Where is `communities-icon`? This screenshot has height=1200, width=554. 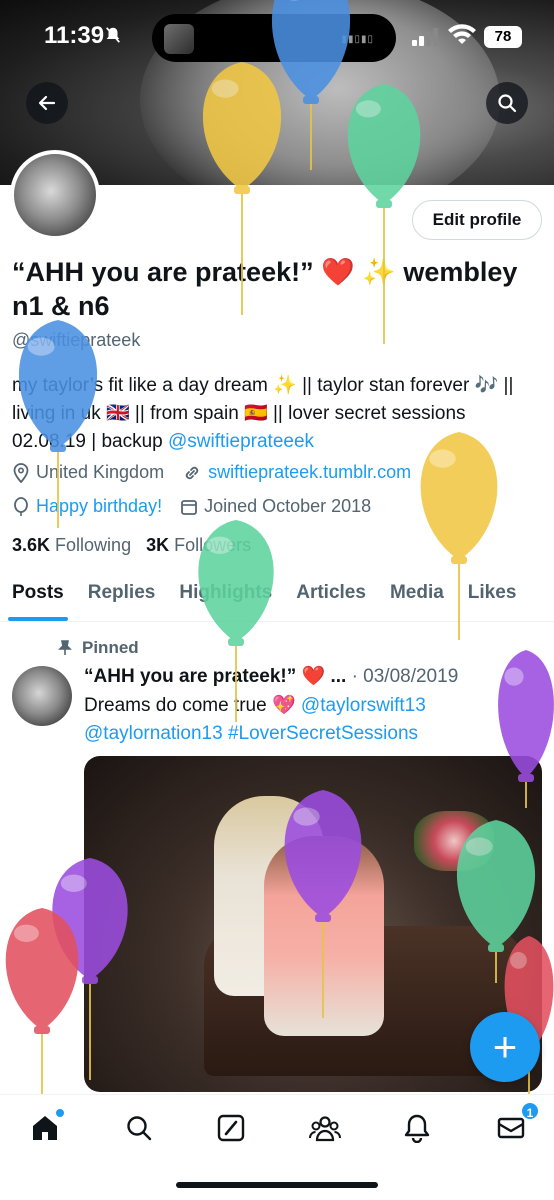 communities-icon is located at coordinates (325, 1129).